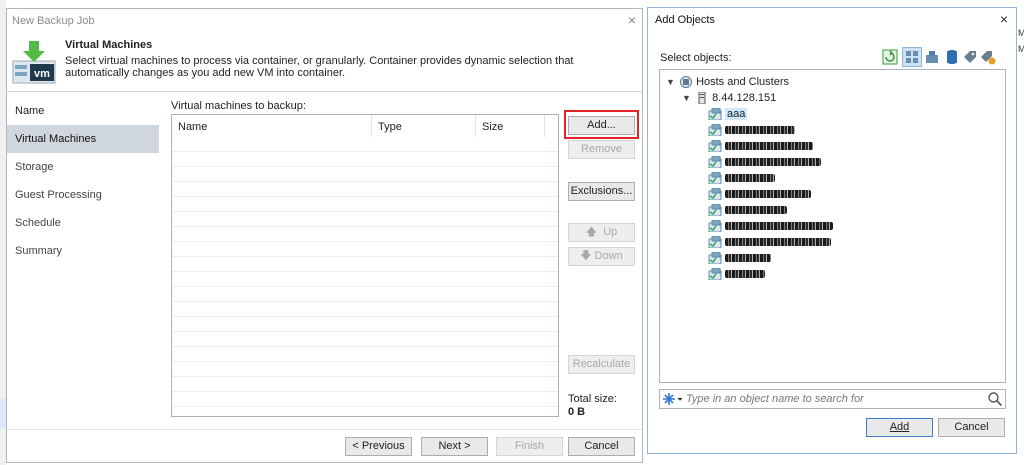  Describe the element at coordinates (988, 57) in the screenshot. I see `tag-filter-icon` at that location.